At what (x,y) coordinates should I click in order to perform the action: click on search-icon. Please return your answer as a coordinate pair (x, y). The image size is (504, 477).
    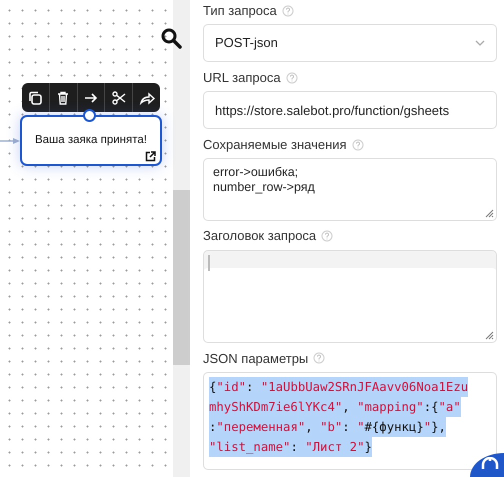
    Looking at the image, I should click on (171, 38).